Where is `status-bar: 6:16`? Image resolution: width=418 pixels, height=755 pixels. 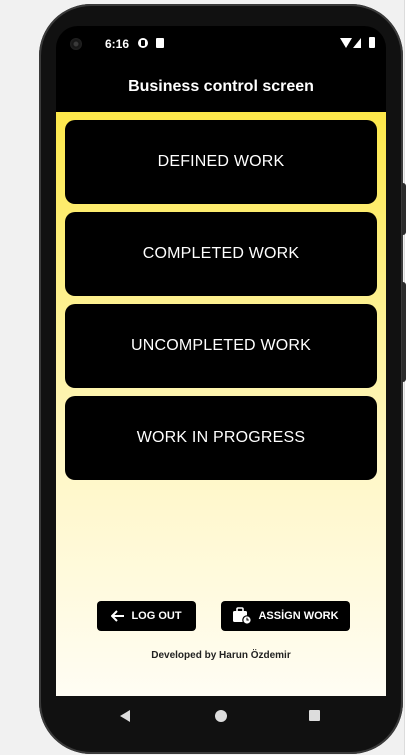
status-bar: 6:16 is located at coordinates (221, 44).